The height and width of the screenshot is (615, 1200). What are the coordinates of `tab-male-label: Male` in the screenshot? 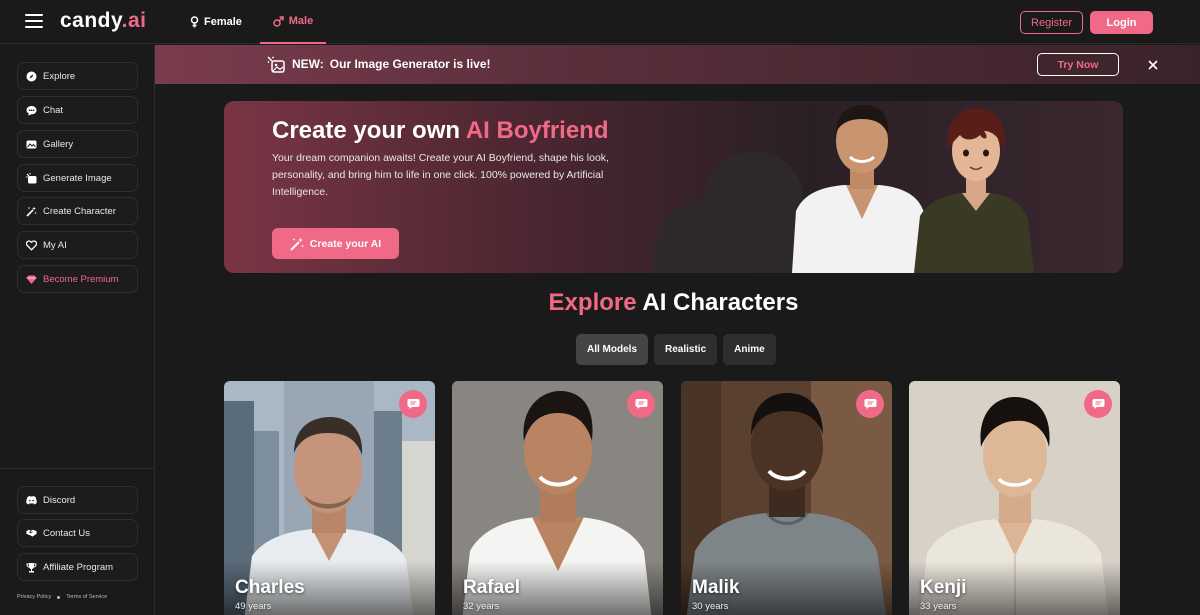 It's located at (301, 21).